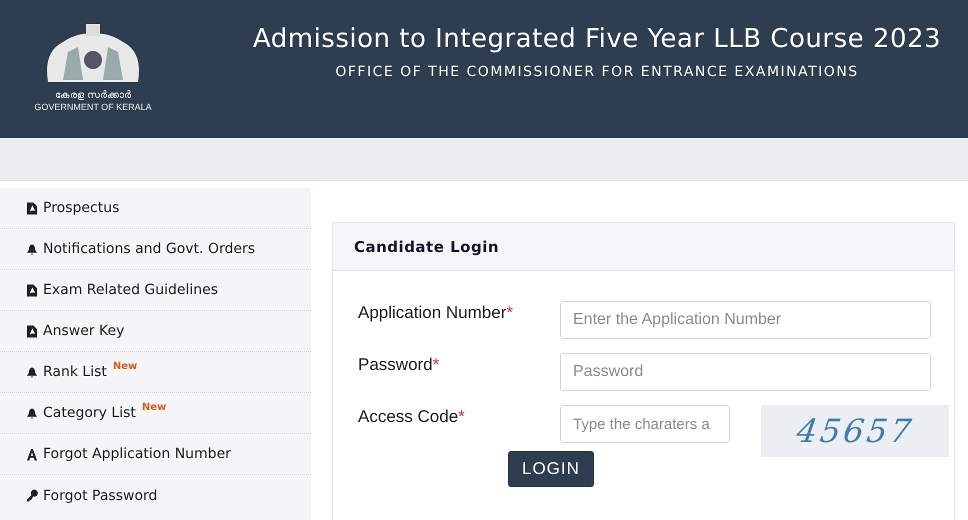 The height and width of the screenshot is (520, 968). I want to click on sidebar-link: Rank List New, so click(155, 372).